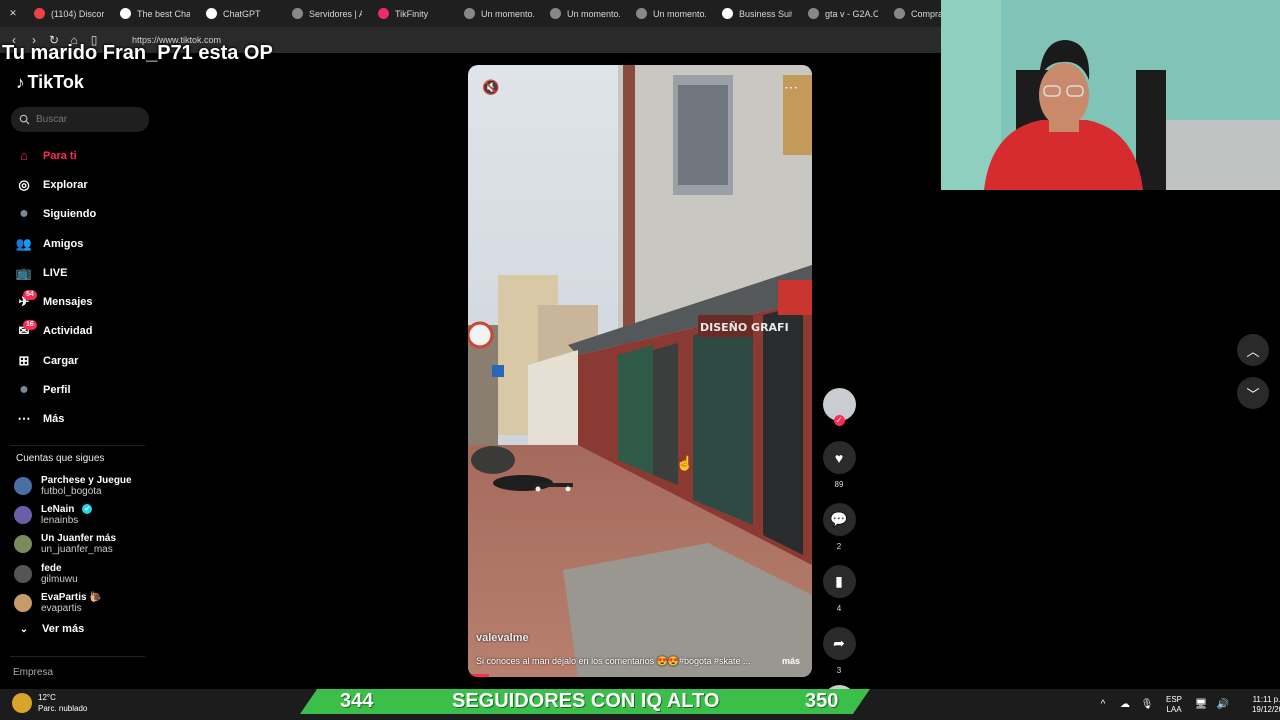 This screenshot has width=1280, height=720. Describe the element at coordinates (63, 629) in the screenshot. I see `see-more-label: Ver más` at that location.